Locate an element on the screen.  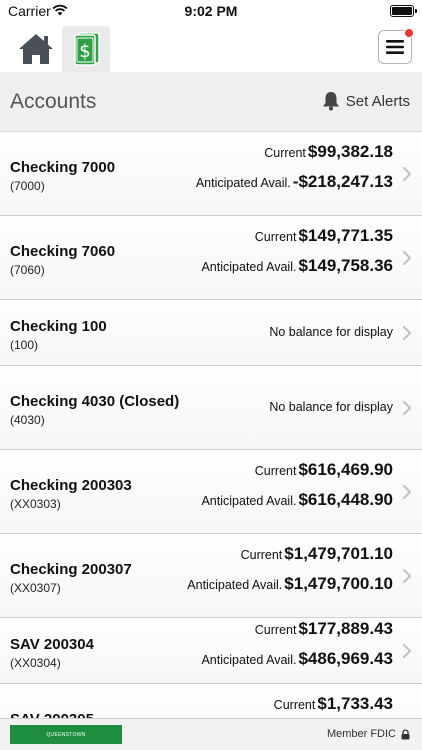
account-name: Checking 100 is located at coordinates (58, 326).